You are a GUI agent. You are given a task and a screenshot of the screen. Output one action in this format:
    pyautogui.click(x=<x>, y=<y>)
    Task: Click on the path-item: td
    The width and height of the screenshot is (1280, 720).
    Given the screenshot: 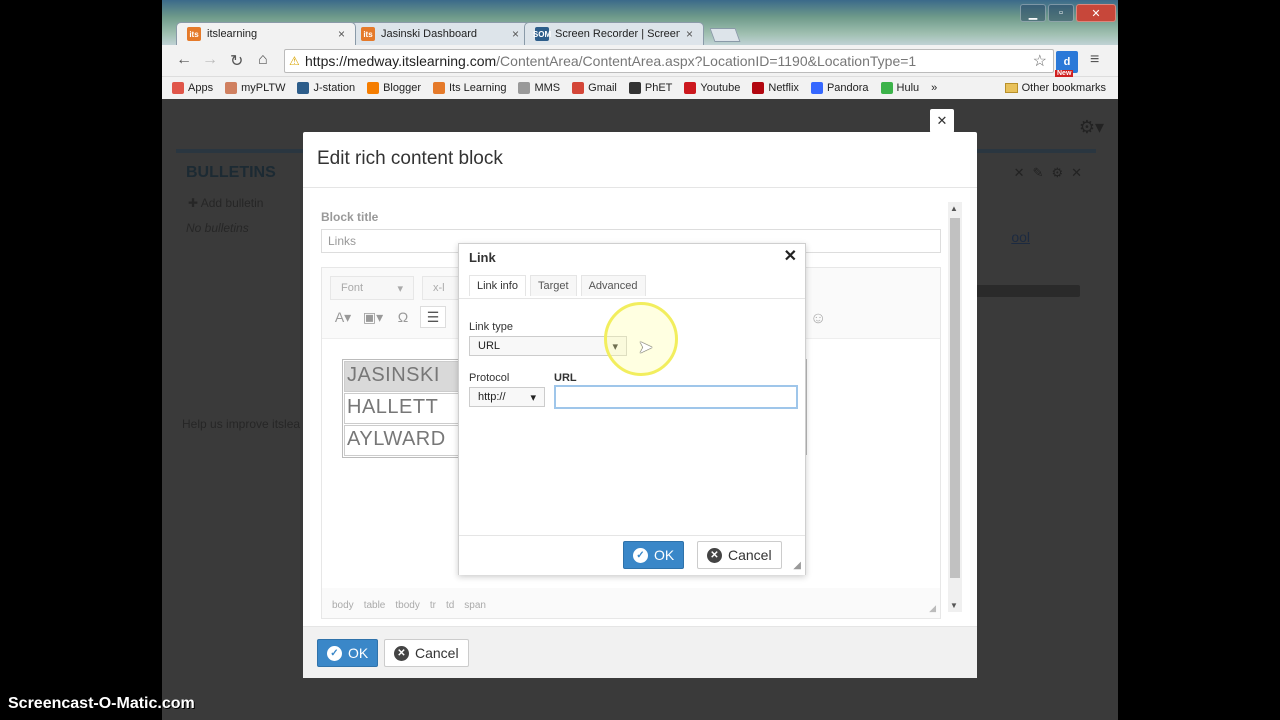 What is the action you would take?
    pyautogui.click(x=450, y=605)
    